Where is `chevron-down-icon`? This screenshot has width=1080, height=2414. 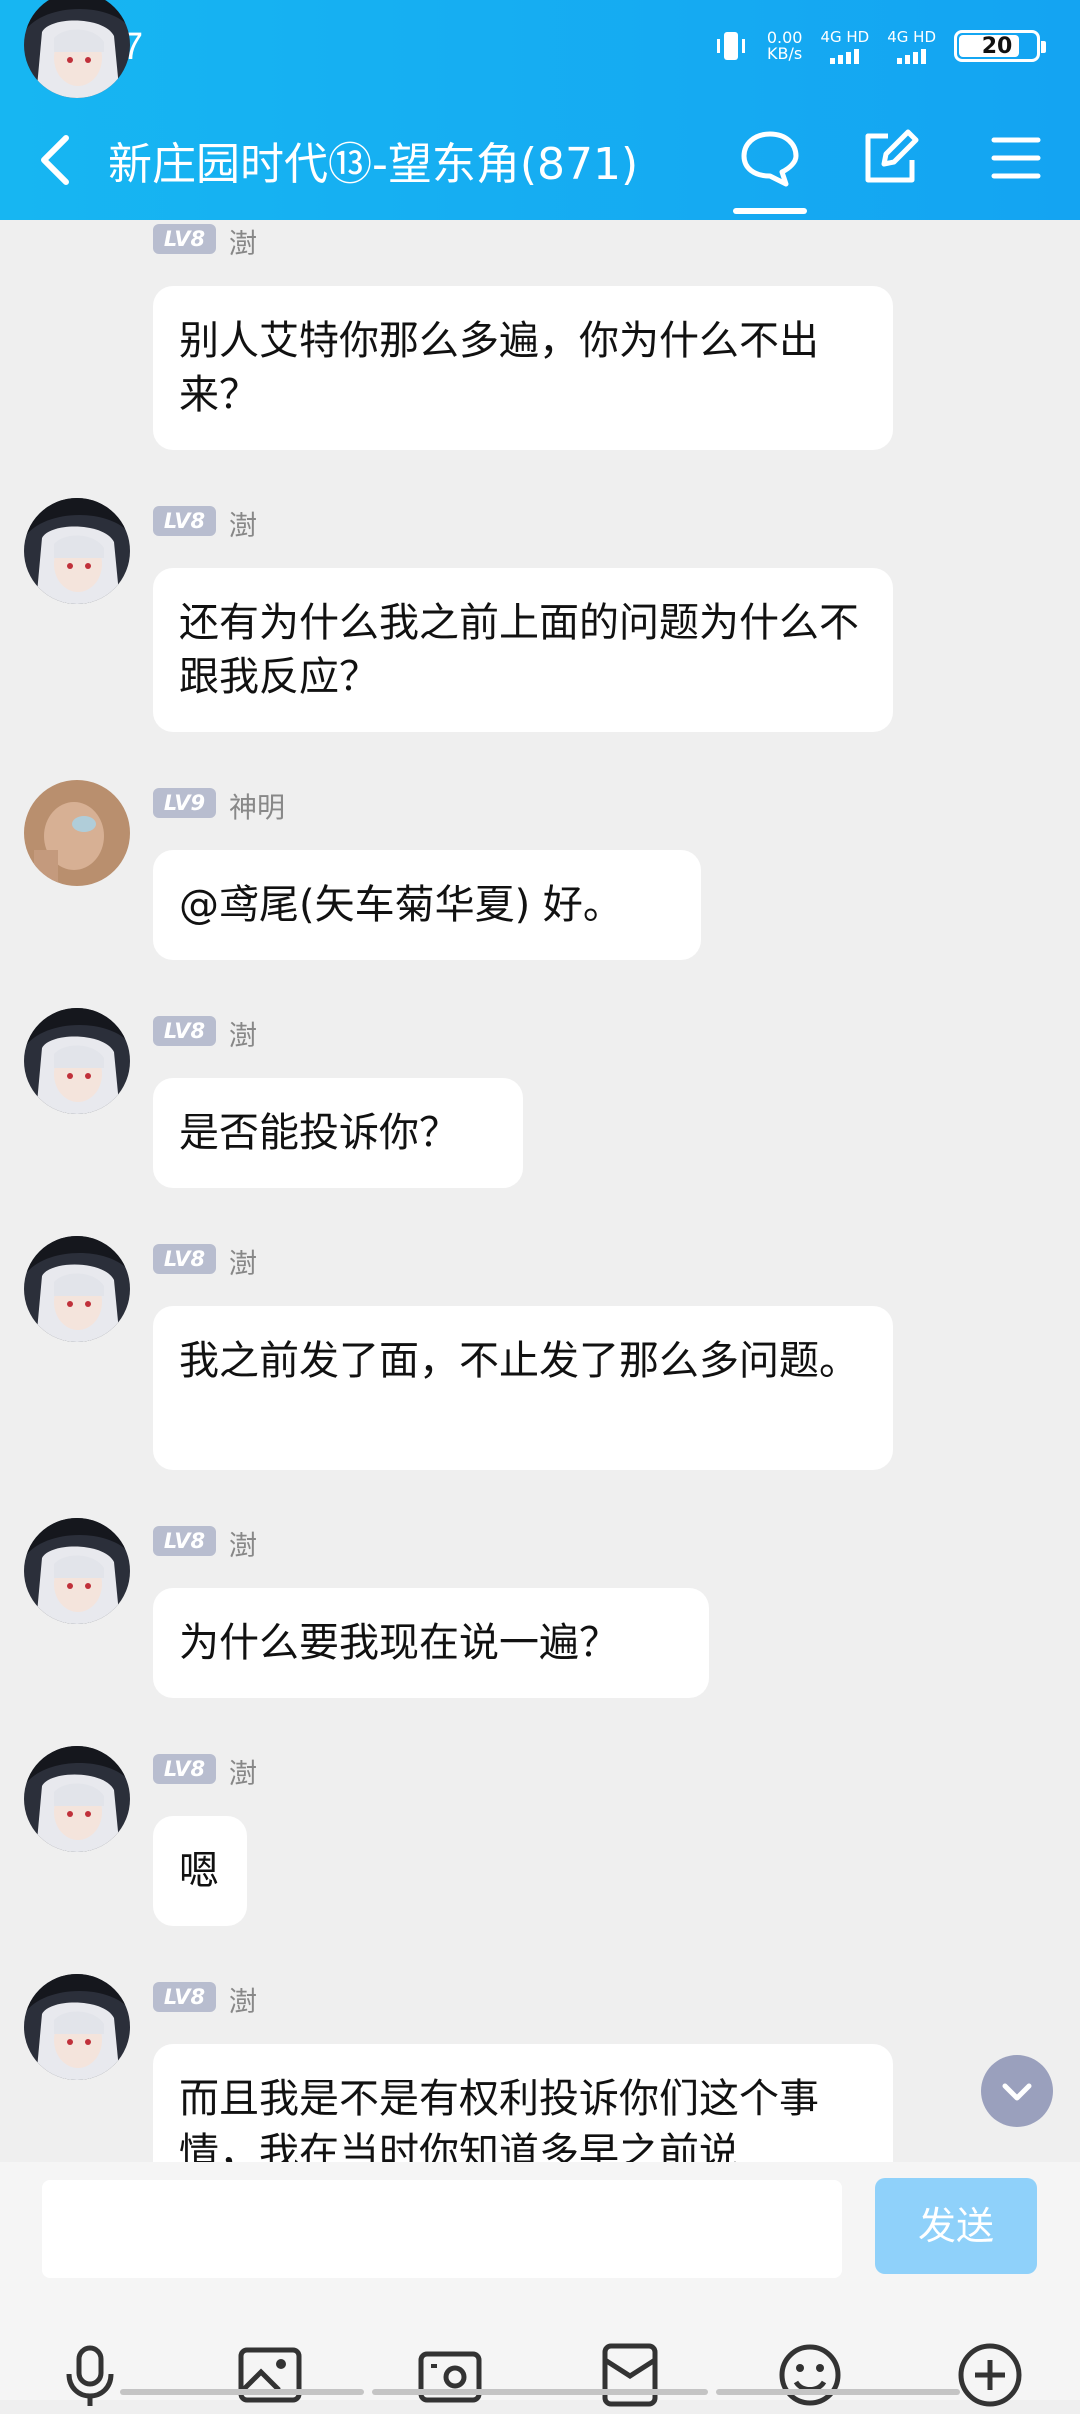 chevron-down-icon is located at coordinates (1017, 2092).